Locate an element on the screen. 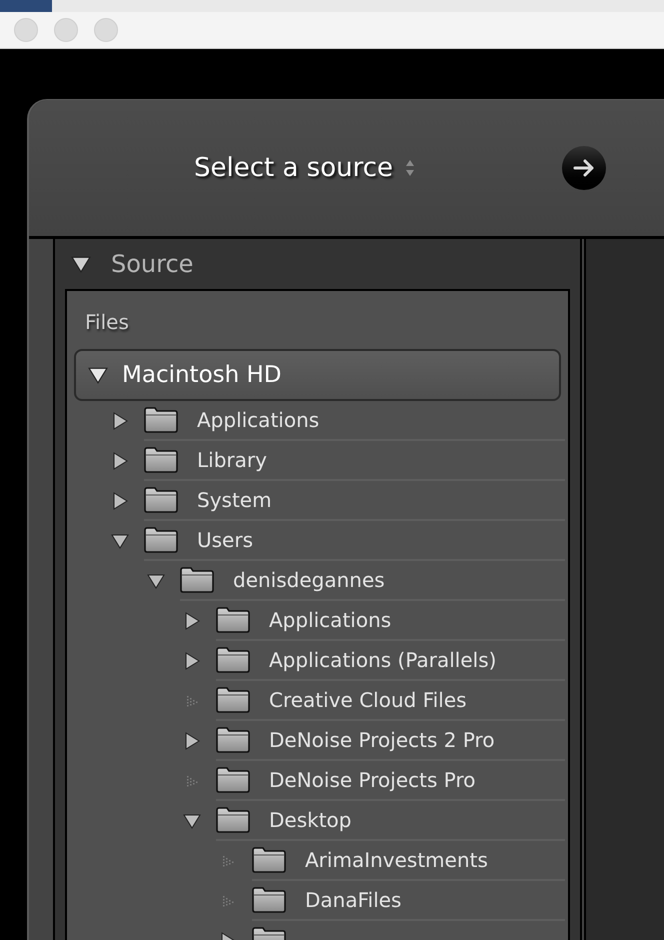 The image size is (664, 940). folder-name: Library is located at coordinates (232, 460).